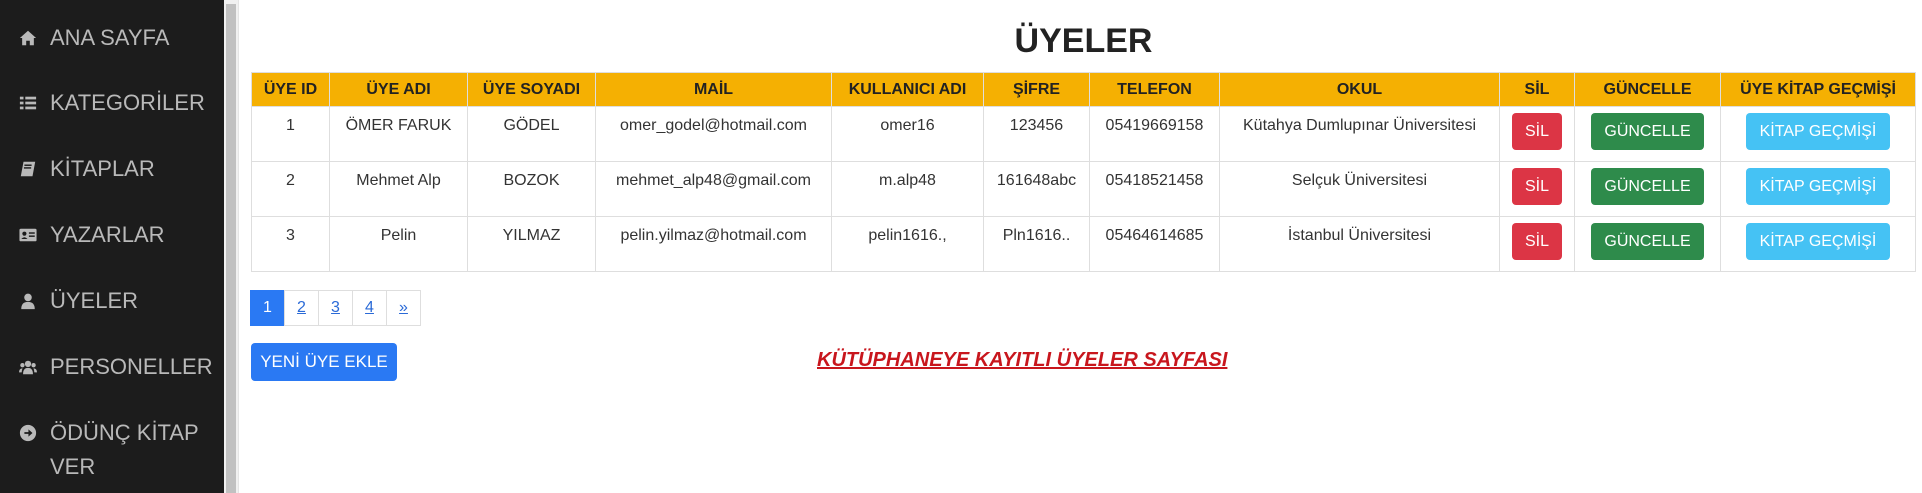 This screenshot has height=493, width=1922. What do you see at coordinates (1036, 189) in the screenshot?
I see `cell-password: 161648abc` at bounding box center [1036, 189].